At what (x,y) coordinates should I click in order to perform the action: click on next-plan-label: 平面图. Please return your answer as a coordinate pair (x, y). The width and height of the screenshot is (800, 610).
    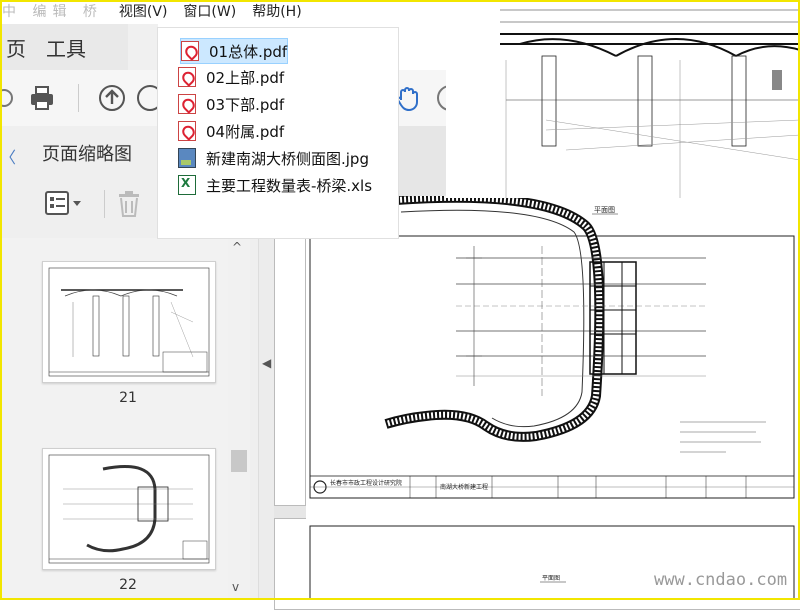
    Looking at the image, I should click on (551, 578).